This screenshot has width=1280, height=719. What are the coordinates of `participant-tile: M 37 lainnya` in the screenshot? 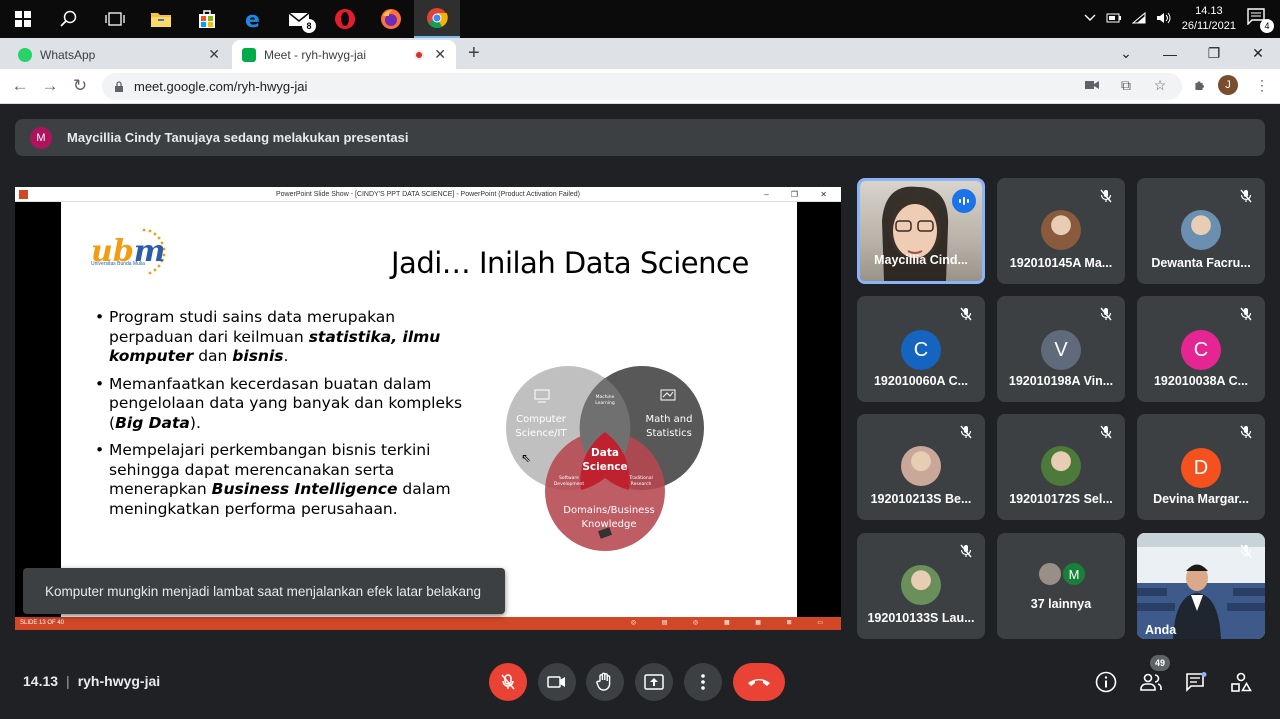 It's located at (1061, 586).